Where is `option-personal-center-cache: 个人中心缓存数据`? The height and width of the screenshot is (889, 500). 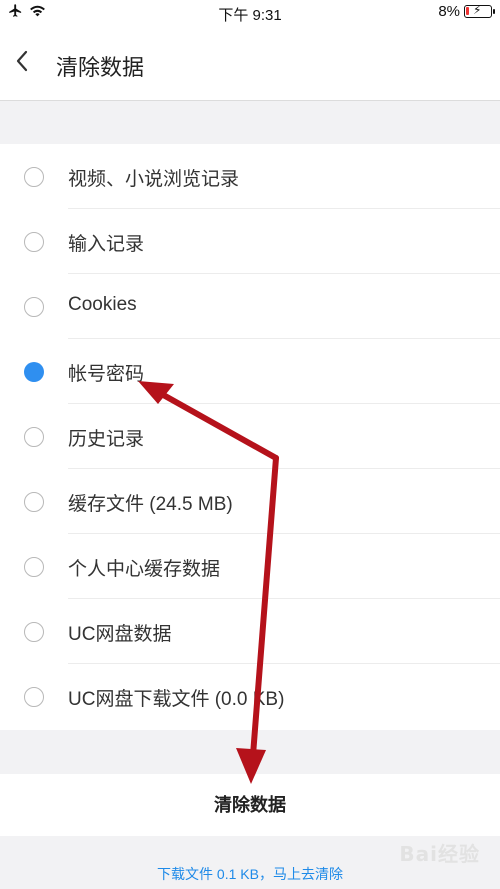 option-personal-center-cache: 个人中心缓存数据 is located at coordinates (250, 566).